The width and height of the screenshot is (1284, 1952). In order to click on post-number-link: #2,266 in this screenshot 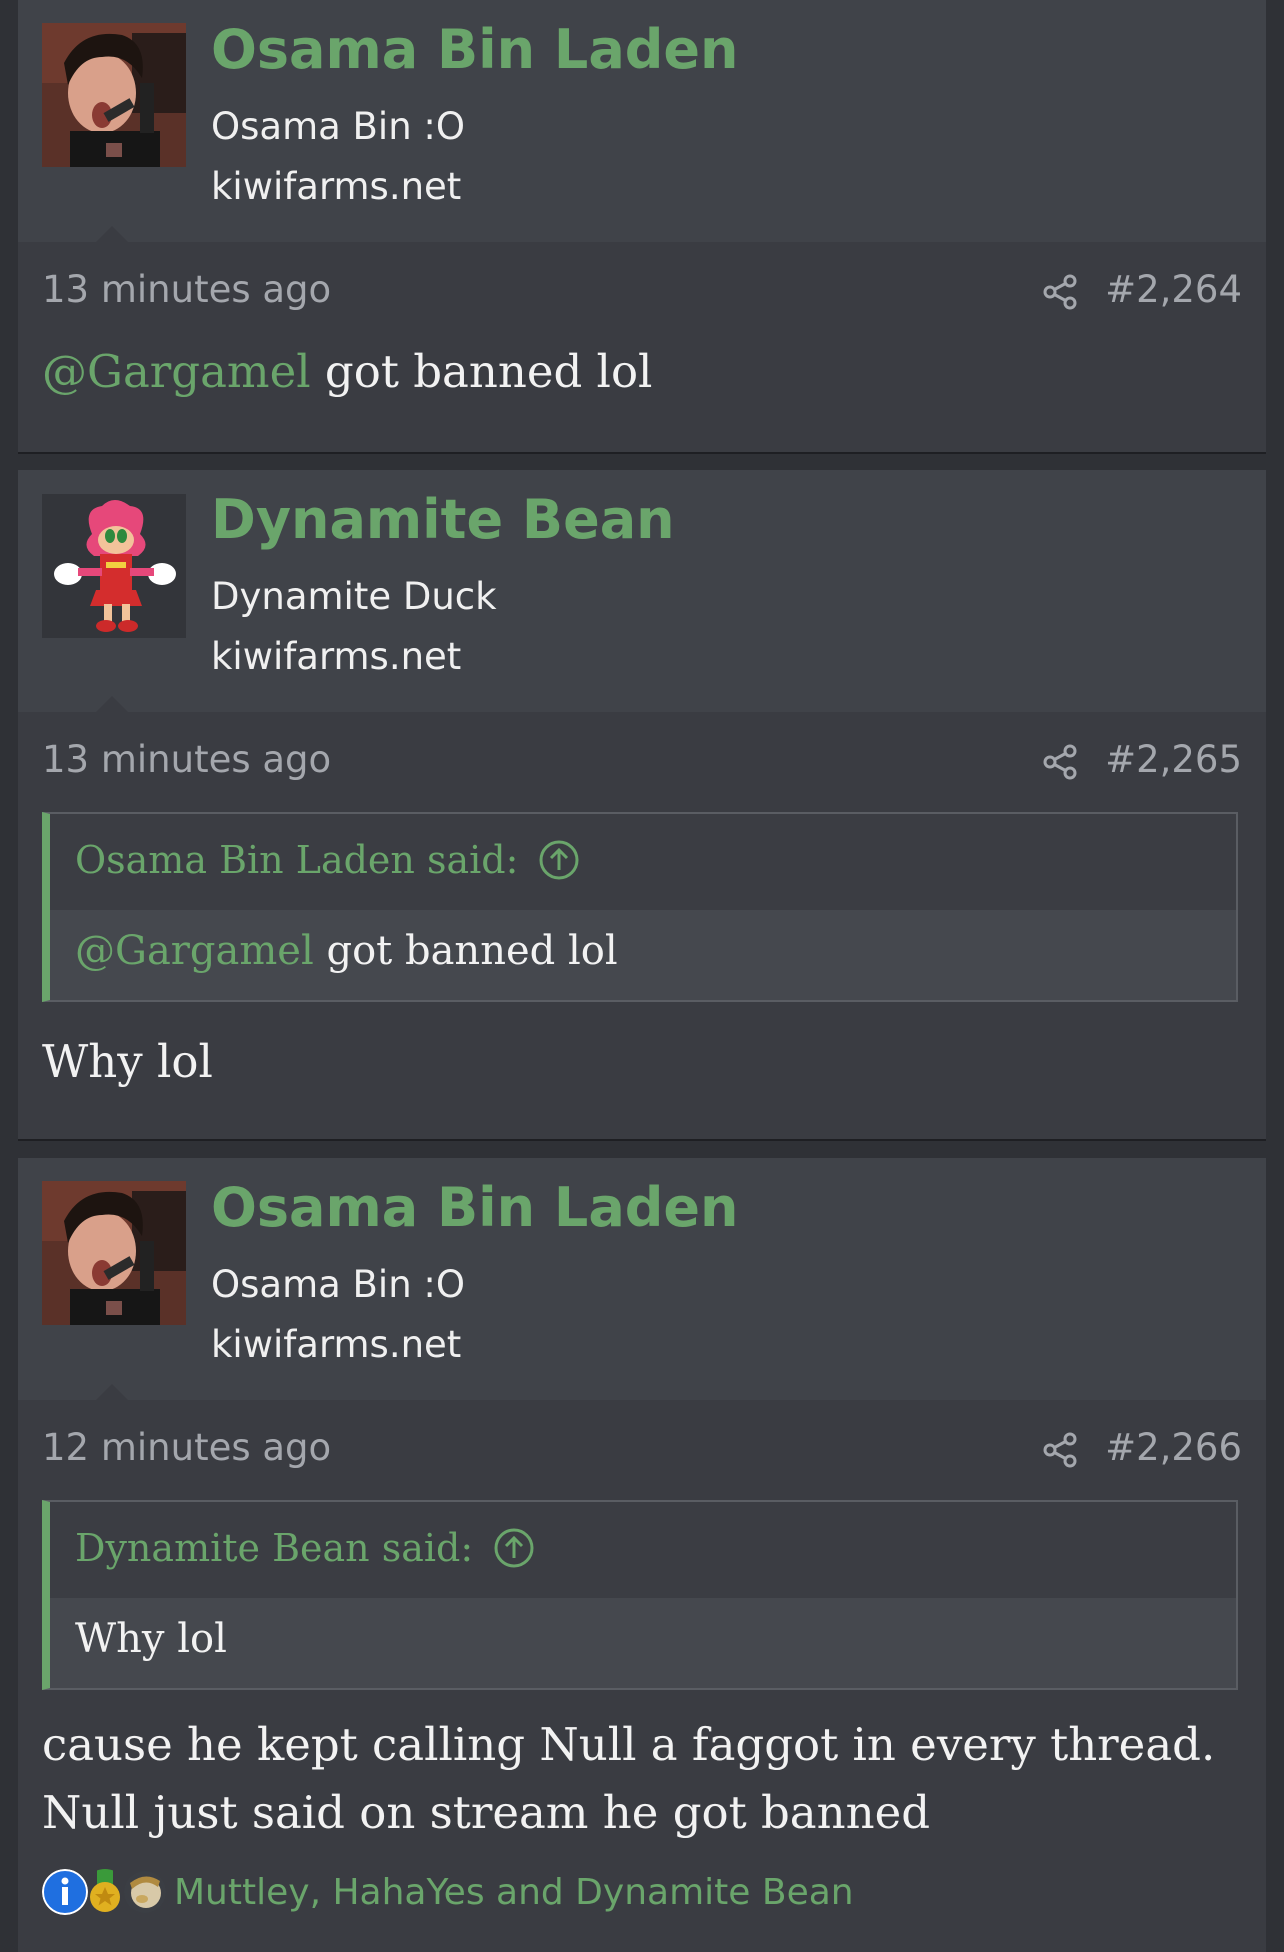, I will do `click(1173, 1447)`.